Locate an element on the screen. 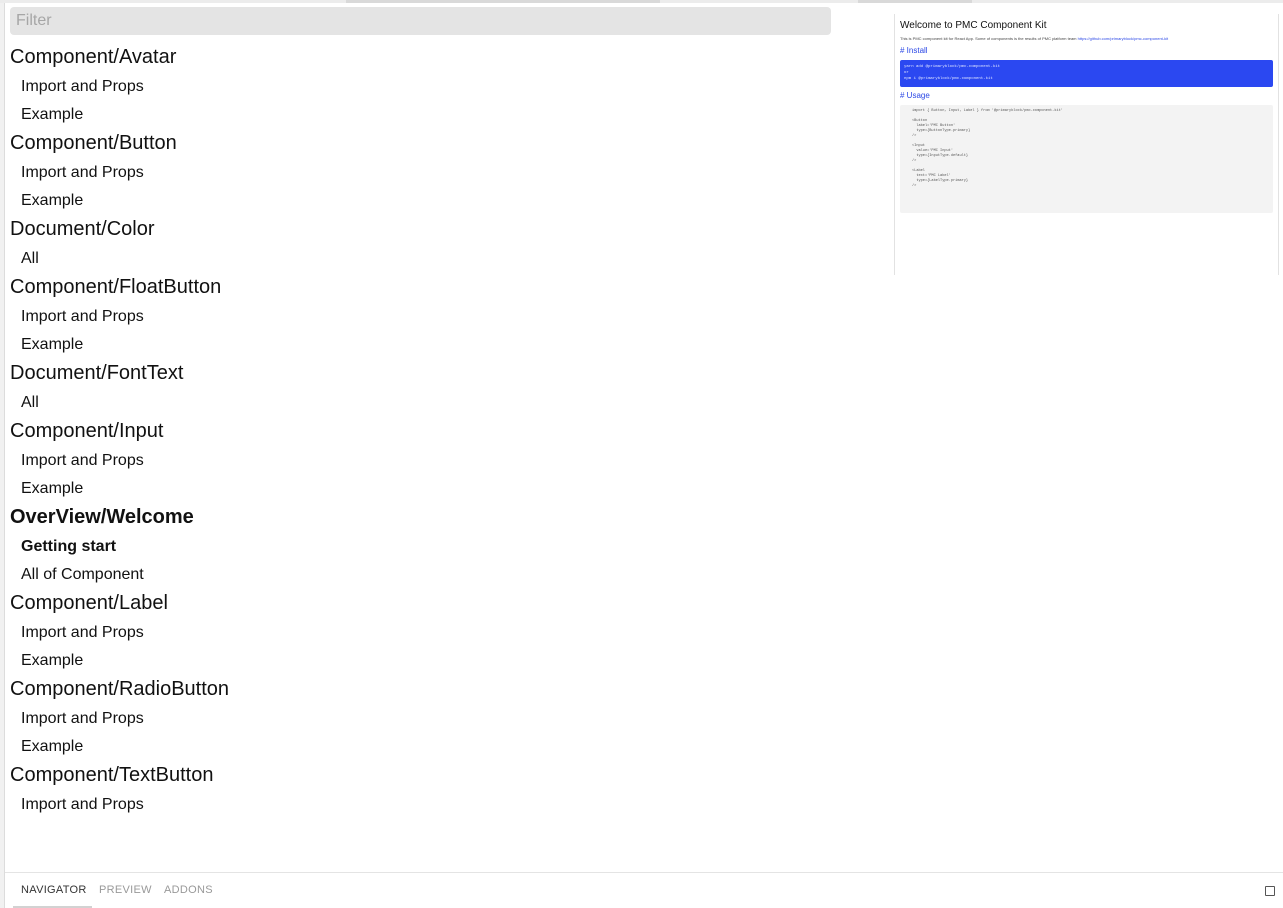  story-group-title: Component/FloatButton is located at coordinates (425, 287).